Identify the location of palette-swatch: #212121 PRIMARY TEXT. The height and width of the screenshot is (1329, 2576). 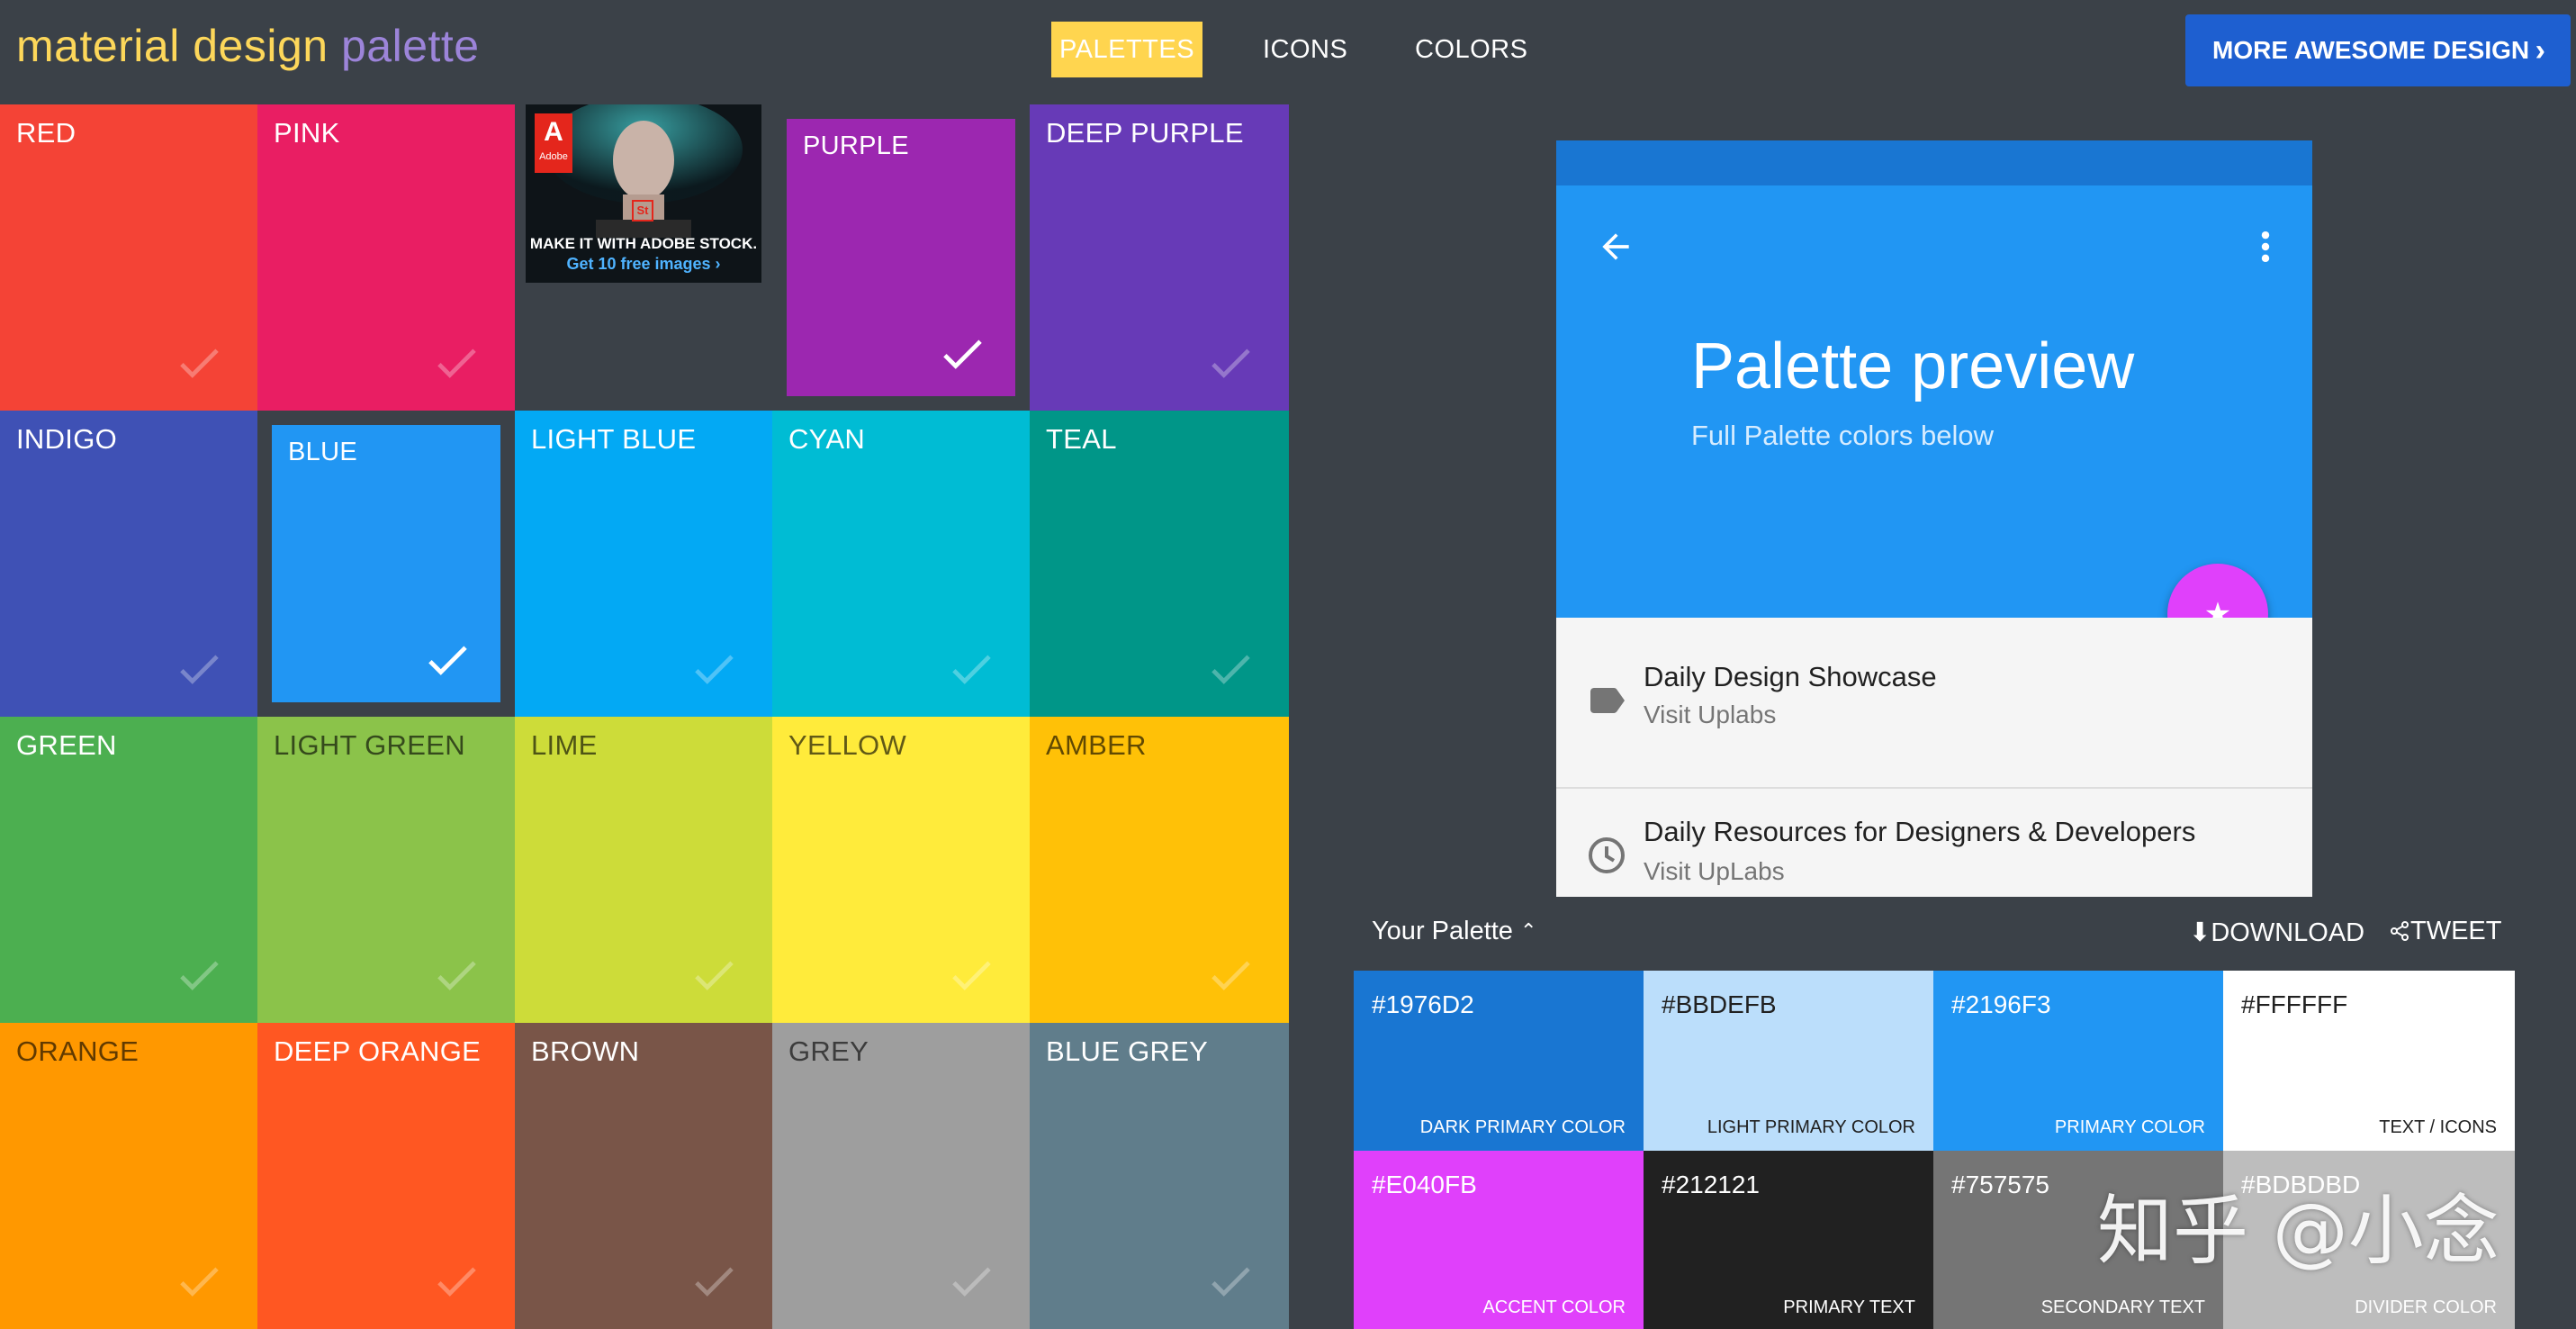
(1788, 1240).